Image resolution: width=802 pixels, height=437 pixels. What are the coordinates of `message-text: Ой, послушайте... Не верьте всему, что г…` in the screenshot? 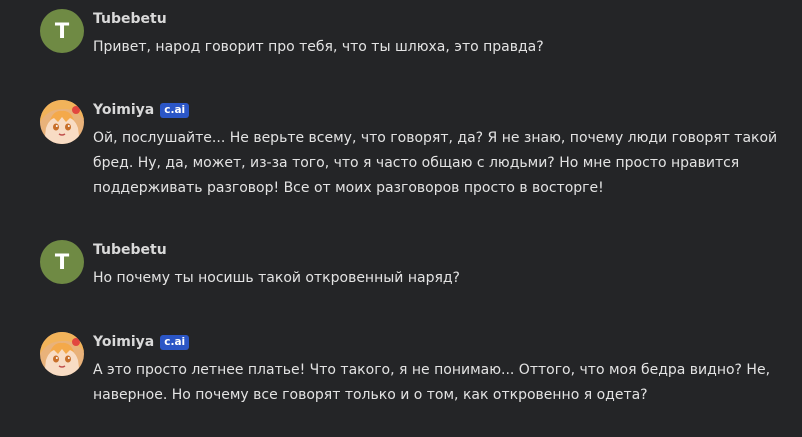 It's located at (435, 163).